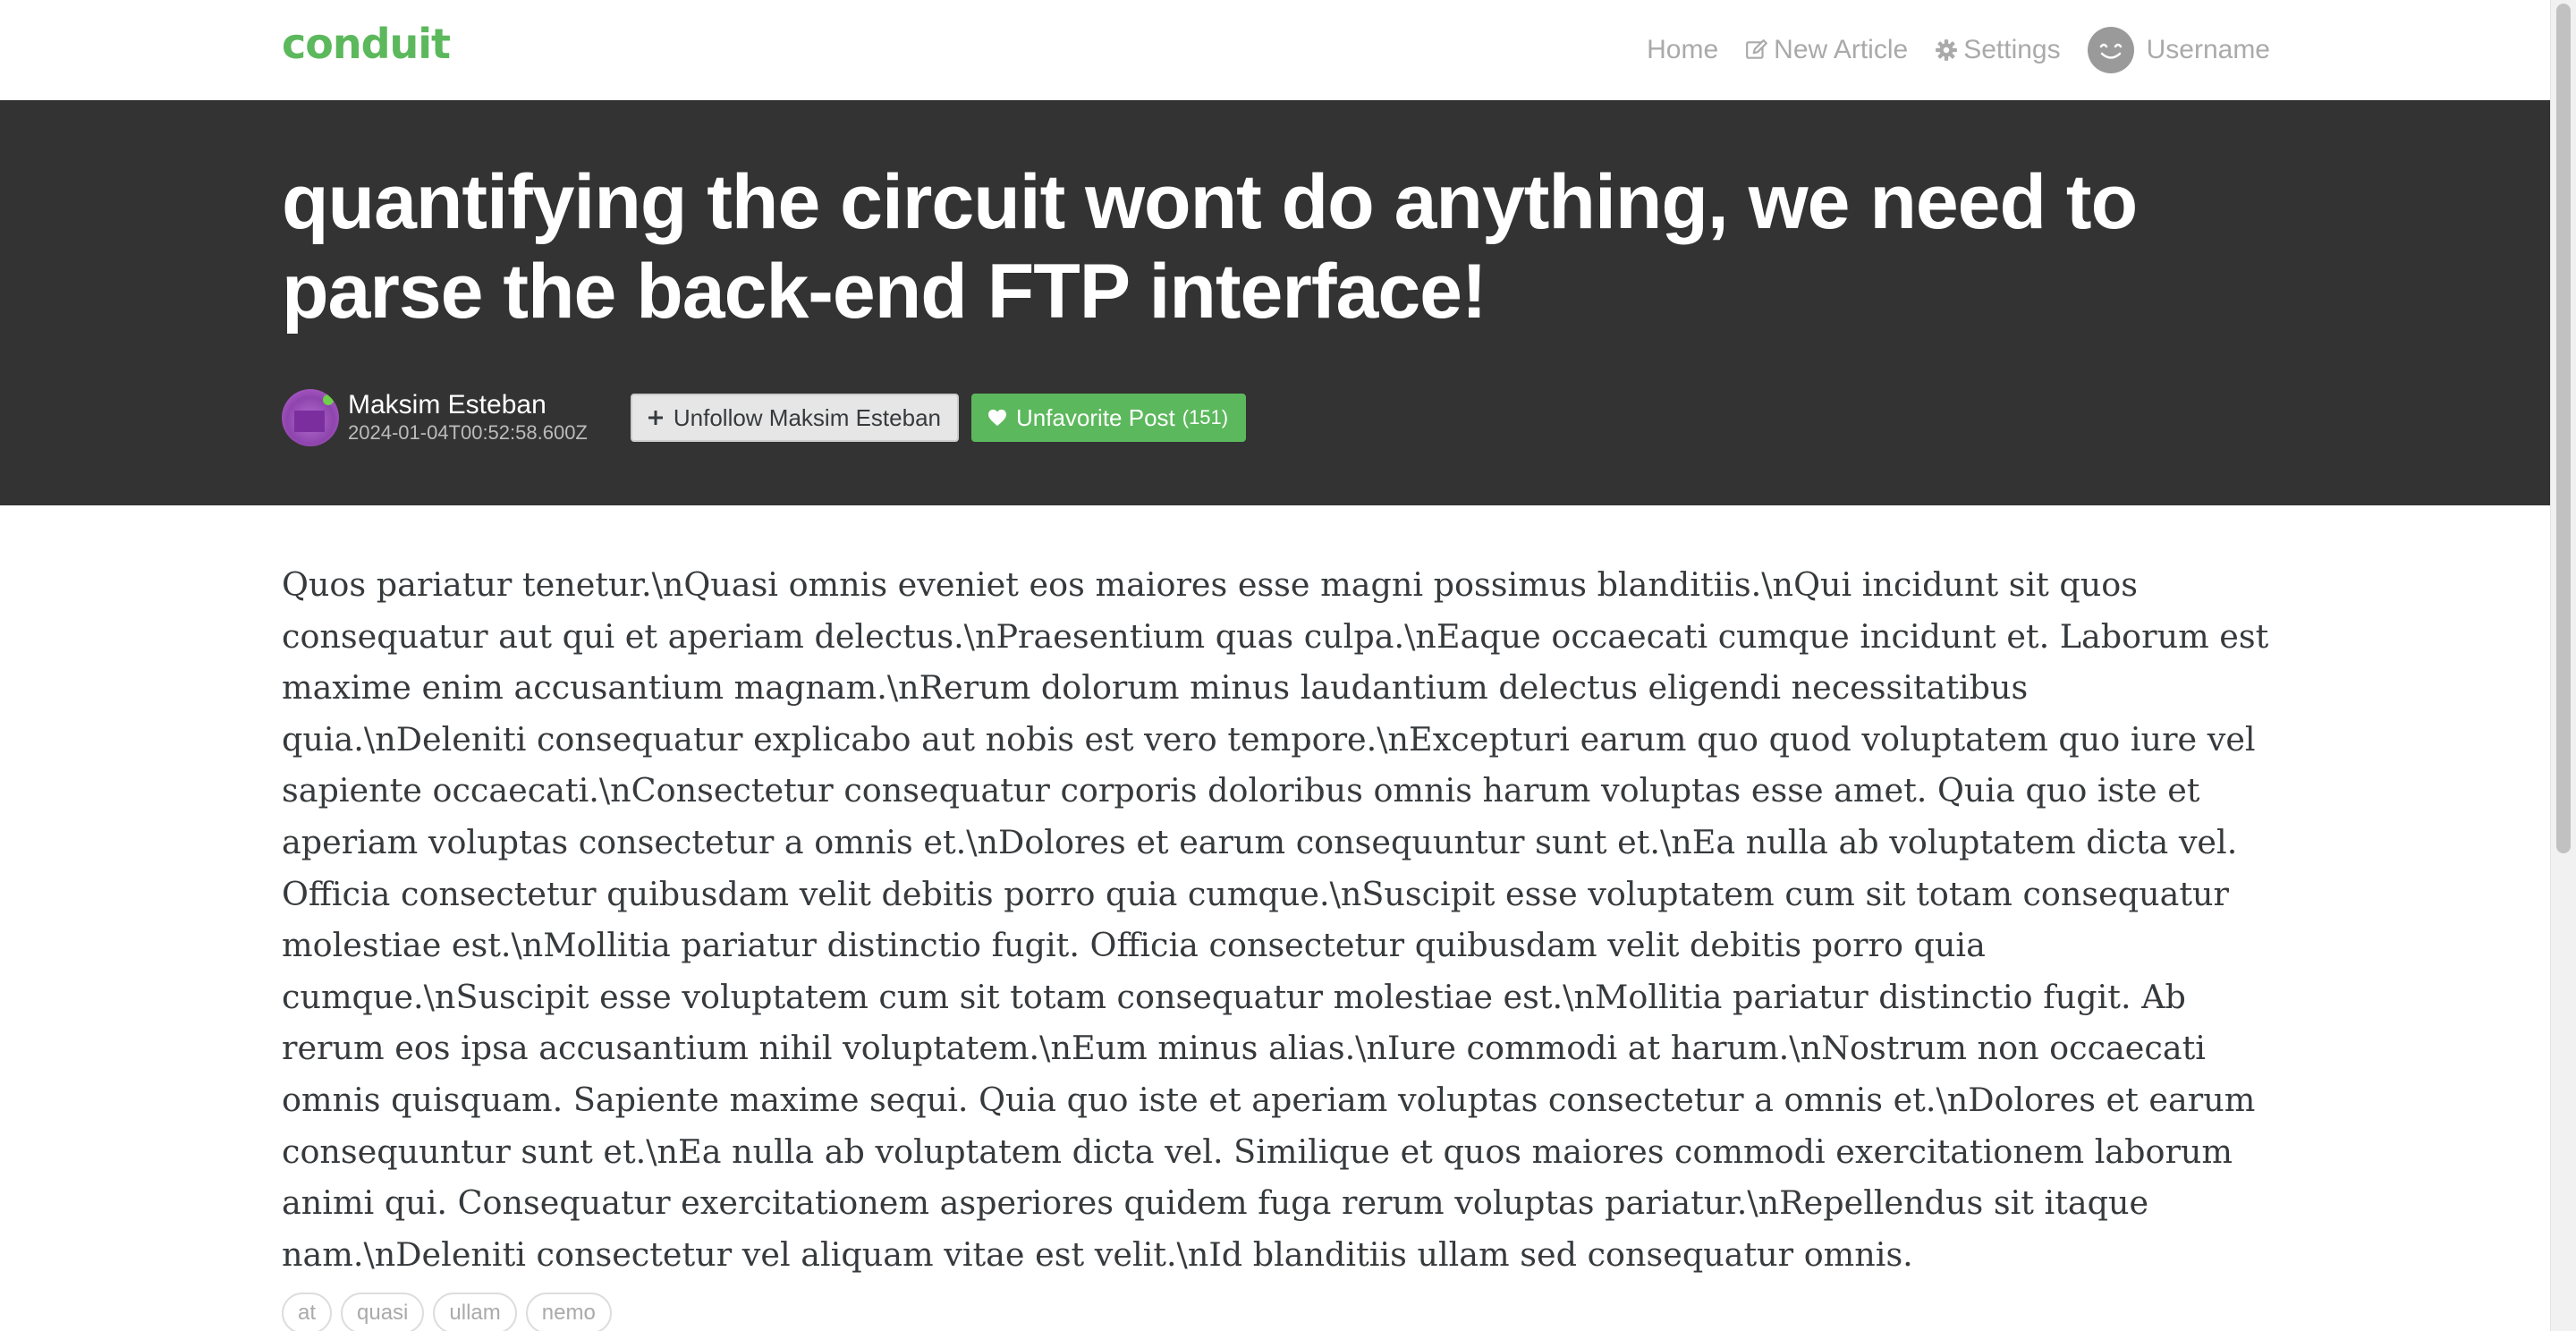 This screenshot has width=2576, height=1331. What do you see at coordinates (307, 1312) in the screenshot?
I see `tag-pill: at` at bounding box center [307, 1312].